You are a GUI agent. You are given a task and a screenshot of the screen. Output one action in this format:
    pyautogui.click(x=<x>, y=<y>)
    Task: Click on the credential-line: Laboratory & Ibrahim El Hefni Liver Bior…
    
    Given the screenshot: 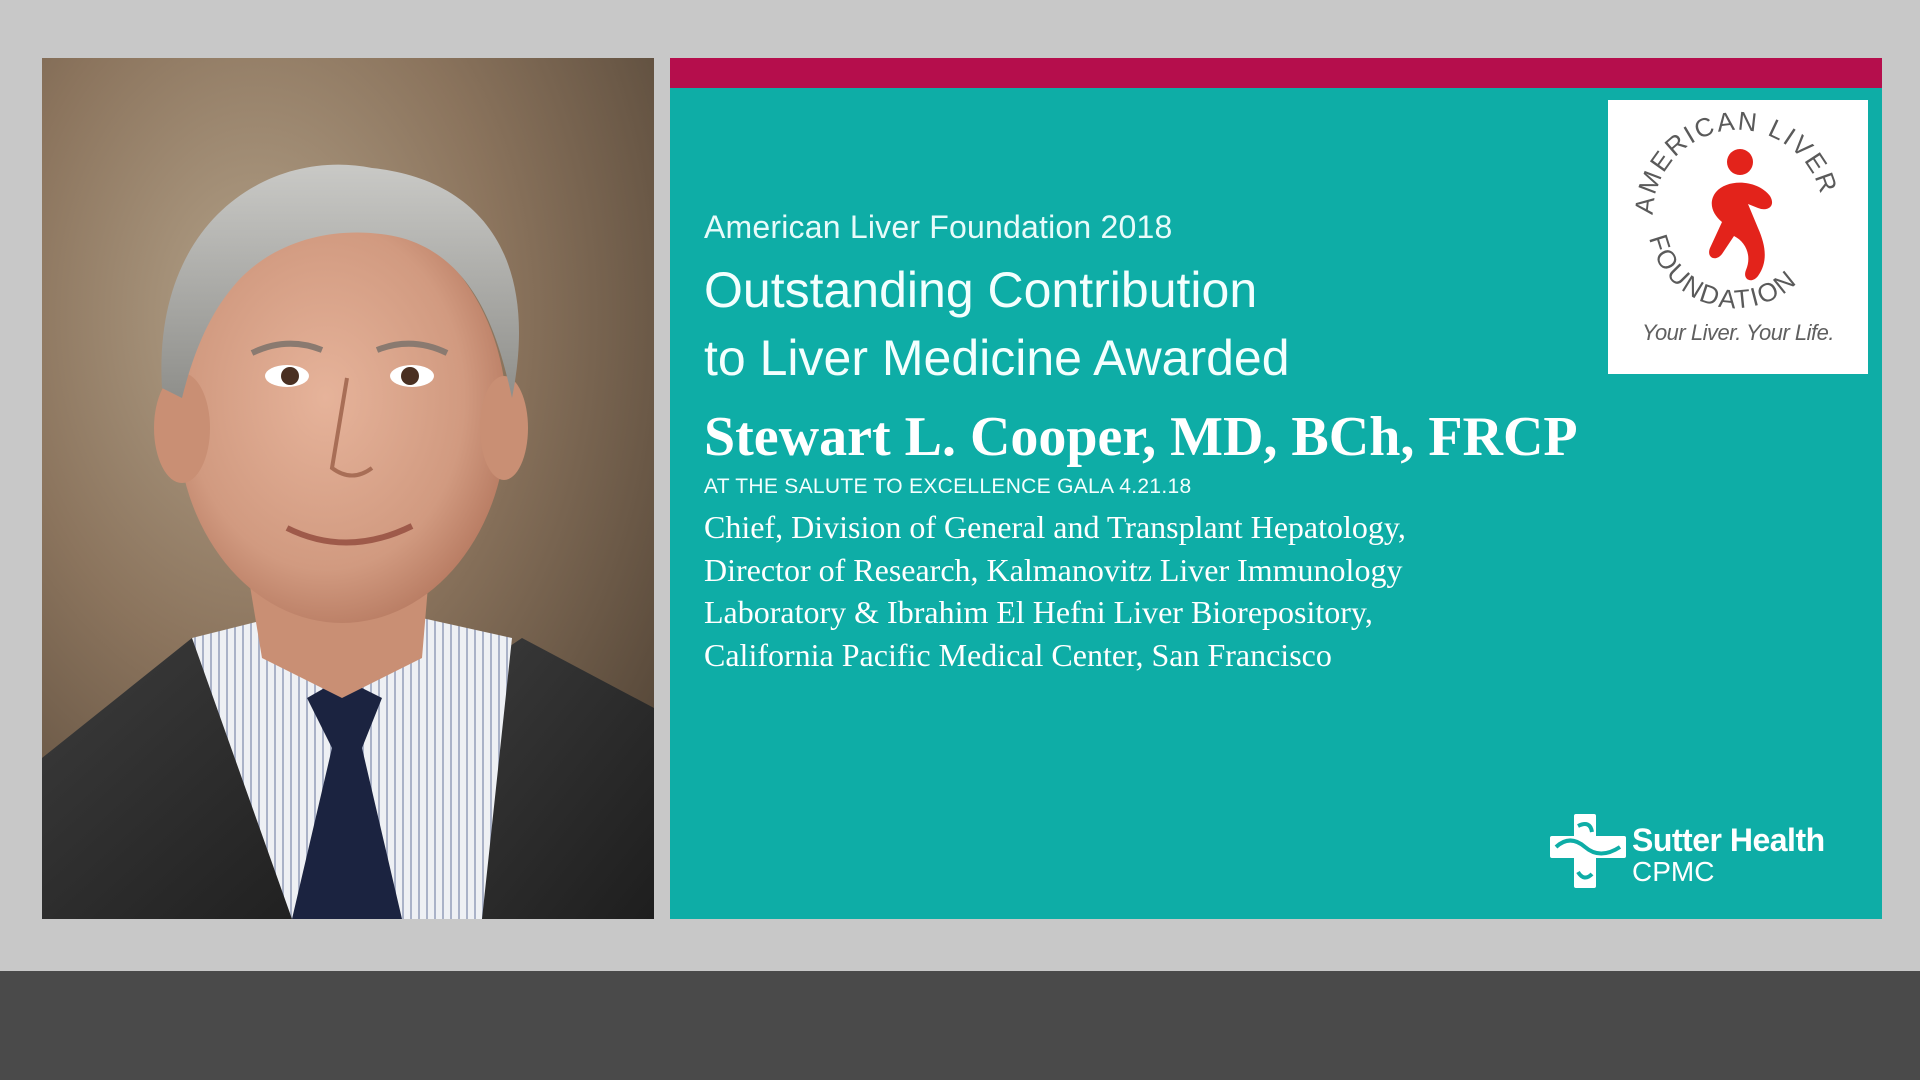 What is the action you would take?
    pyautogui.click(x=1038, y=612)
    